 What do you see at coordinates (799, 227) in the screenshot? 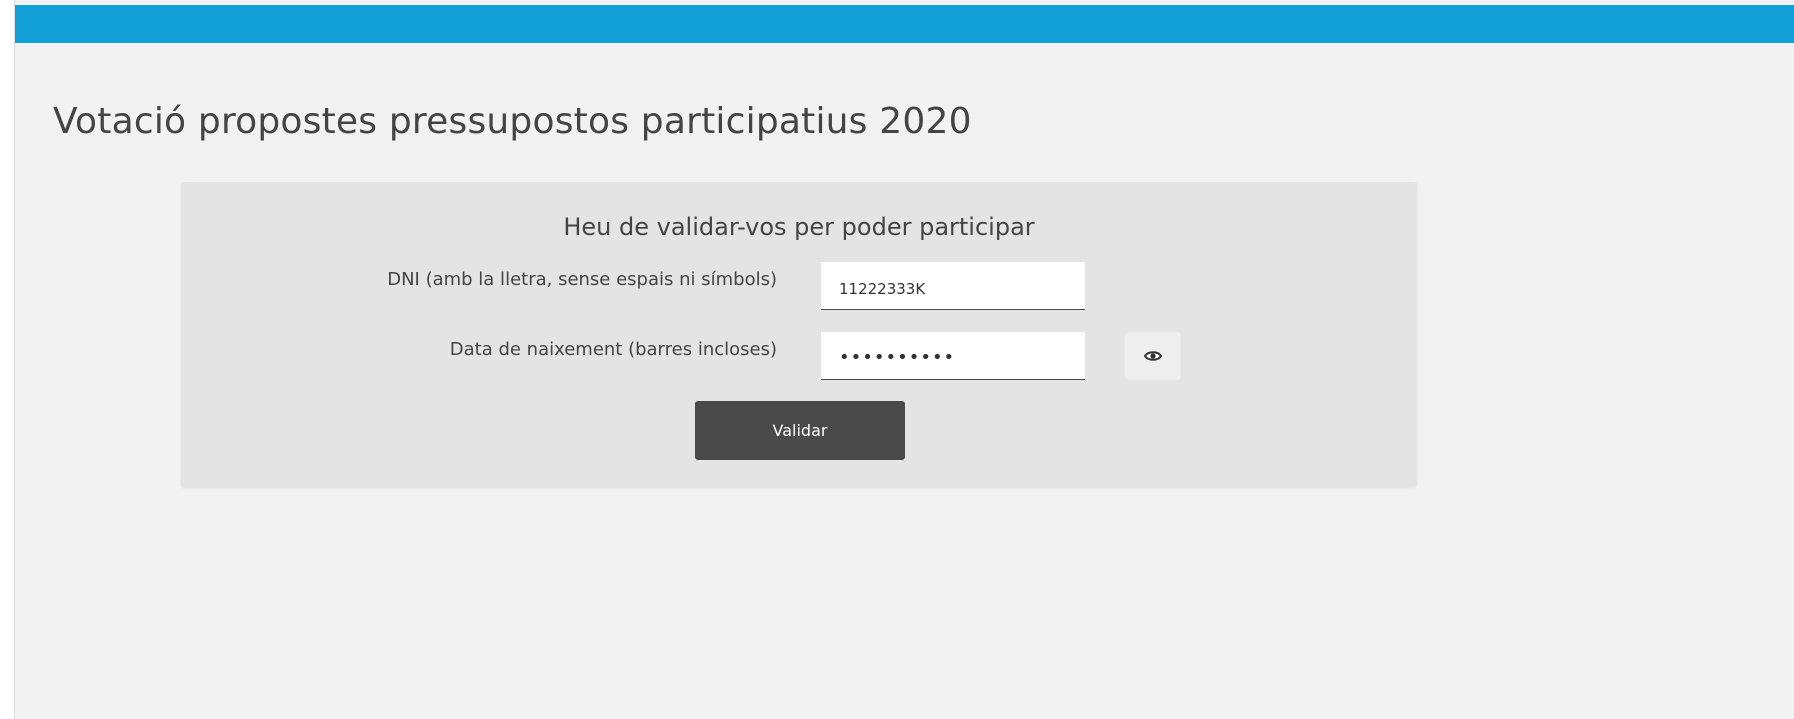
I see `validation-heading: Heu de validar-vos per poder participar` at bounding box center [799, 227].